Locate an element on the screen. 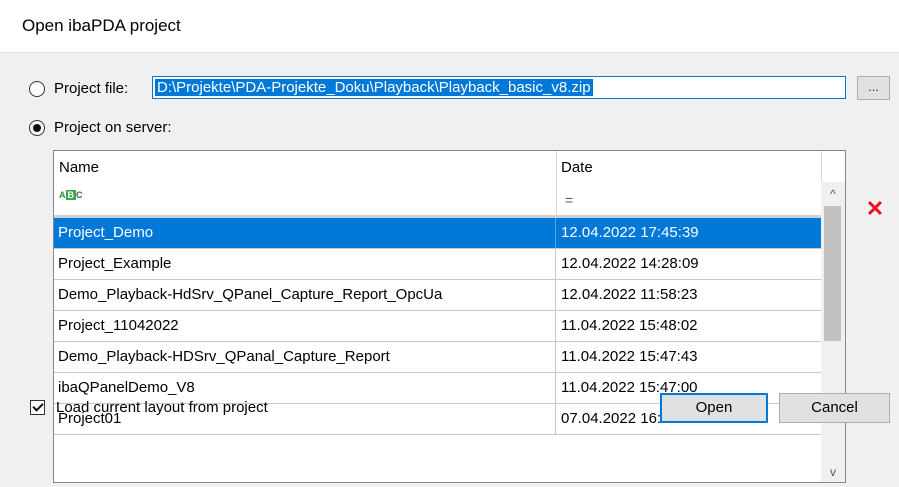  column-divider is located at coordinates (556, 183).